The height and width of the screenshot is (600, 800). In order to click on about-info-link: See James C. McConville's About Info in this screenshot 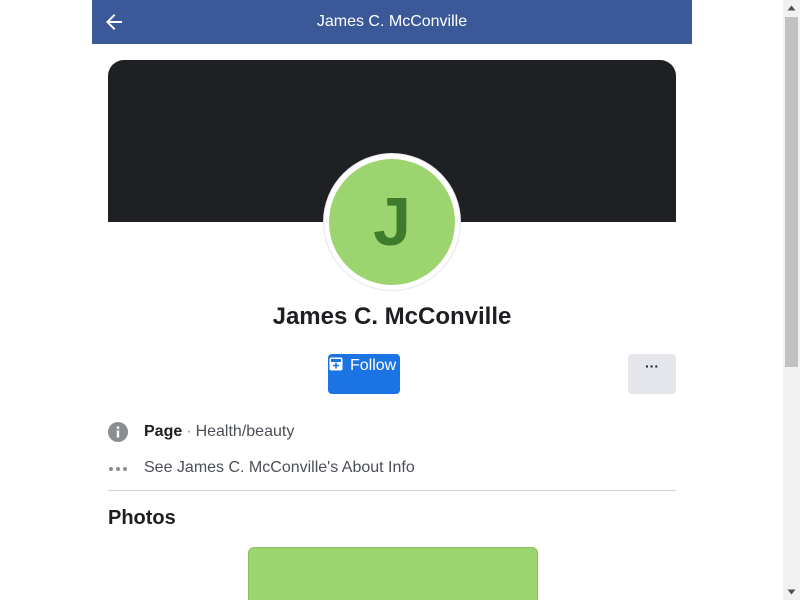, I will do `click(392, 468)`.